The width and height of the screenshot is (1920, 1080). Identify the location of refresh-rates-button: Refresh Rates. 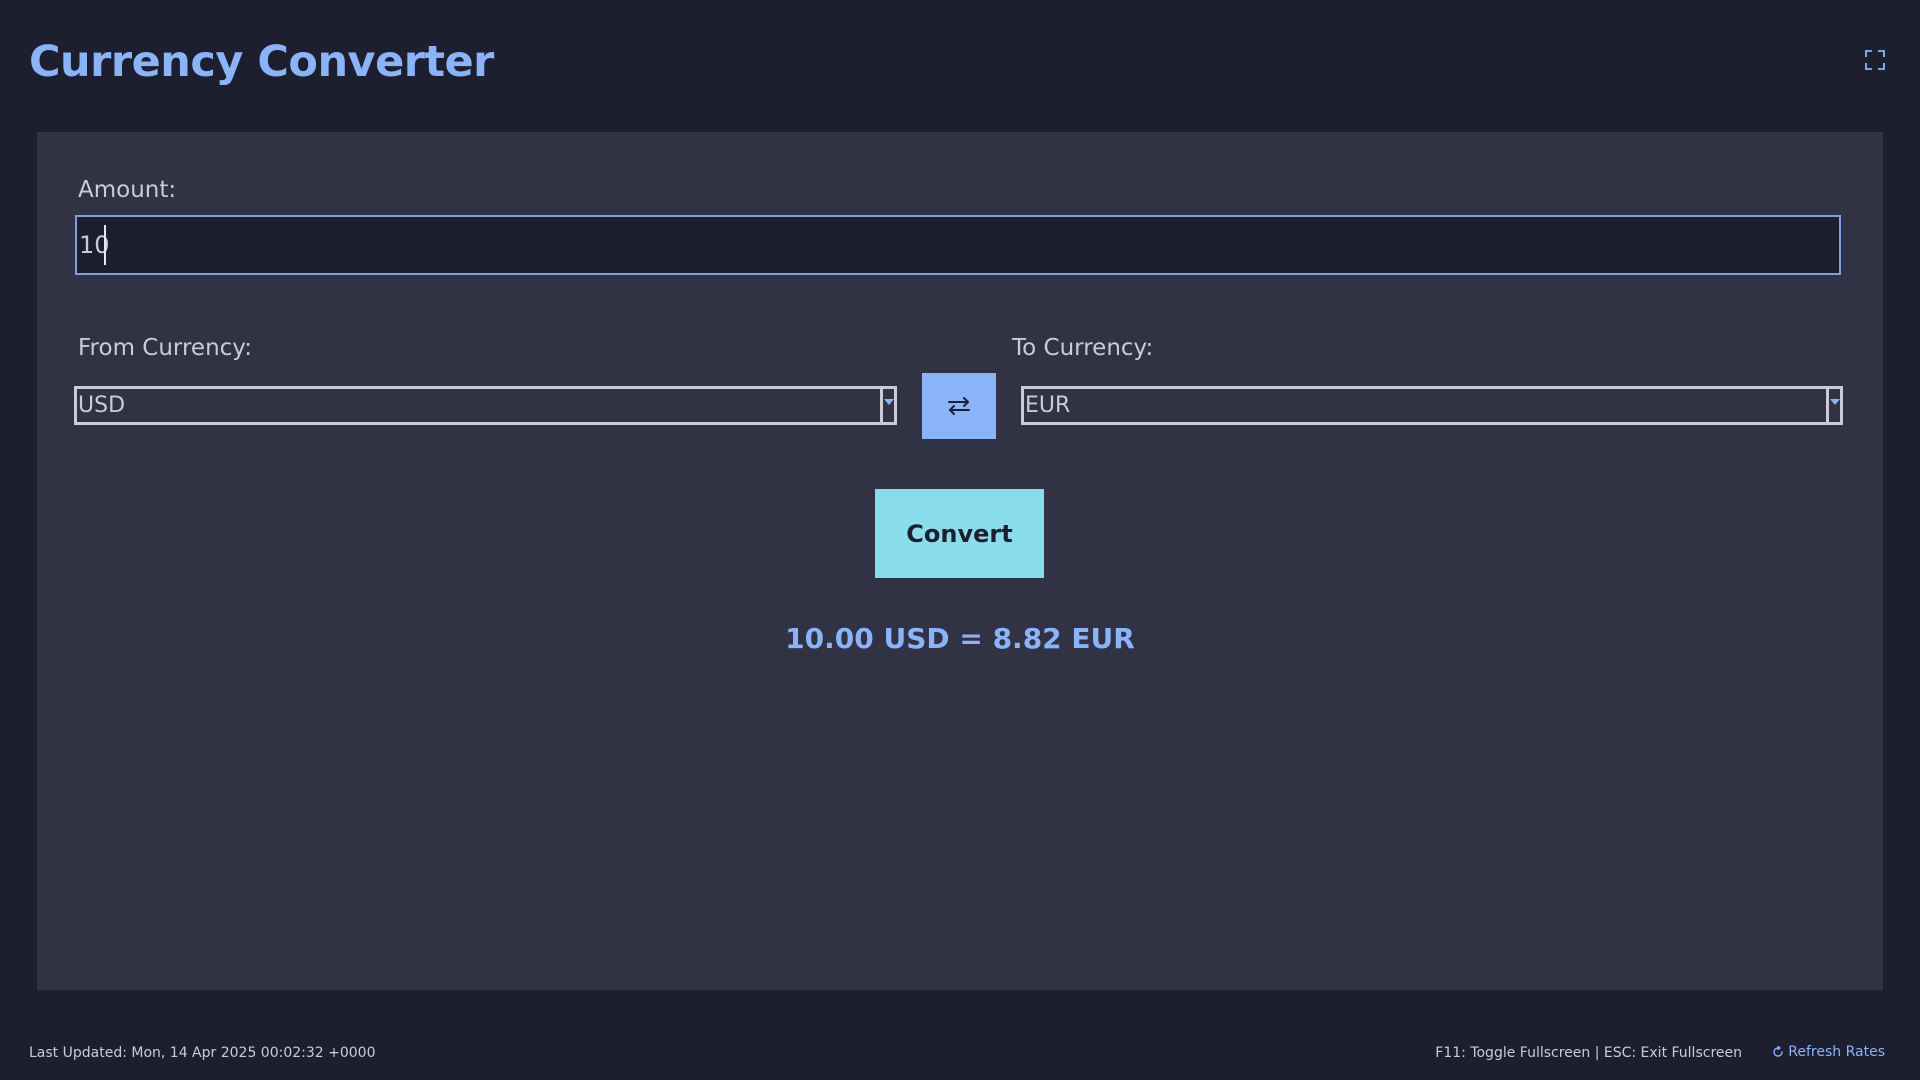
(1828, 1052).